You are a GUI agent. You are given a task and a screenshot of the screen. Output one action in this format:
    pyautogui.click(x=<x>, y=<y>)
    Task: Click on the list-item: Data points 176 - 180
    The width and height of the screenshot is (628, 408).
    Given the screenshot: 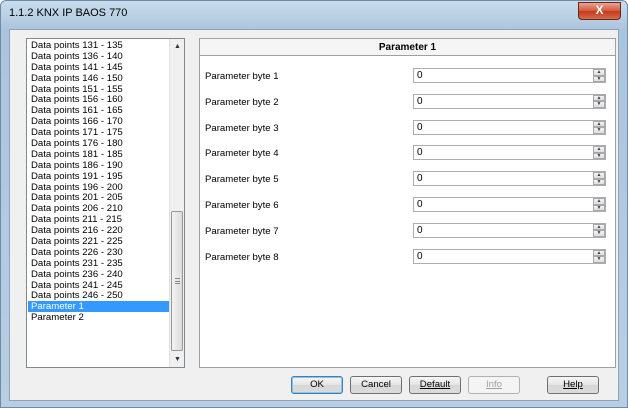 What is the action you would take?
    pyautogui.click(x=99, y=143)
    